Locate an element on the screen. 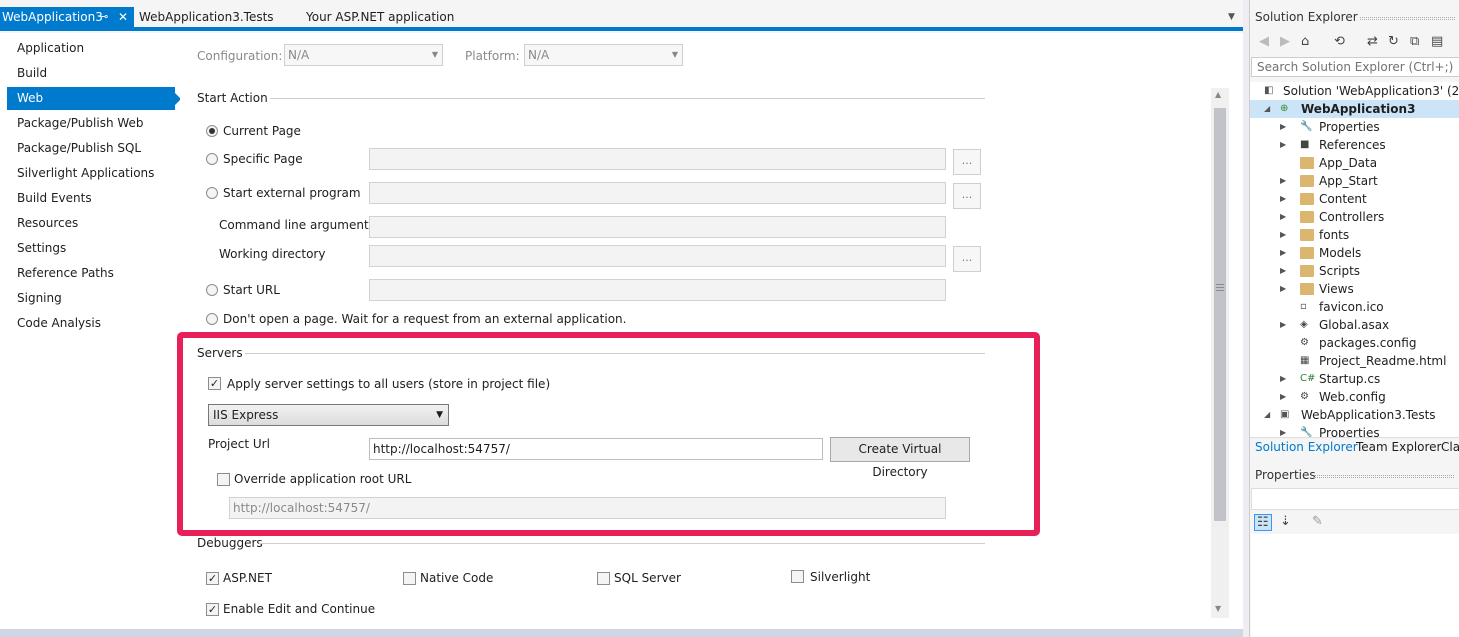 The height and width of the screenshot is (637, 1459). create-virtual-directory-button: Create Virtual Directory is located at coordinates (900, 458).